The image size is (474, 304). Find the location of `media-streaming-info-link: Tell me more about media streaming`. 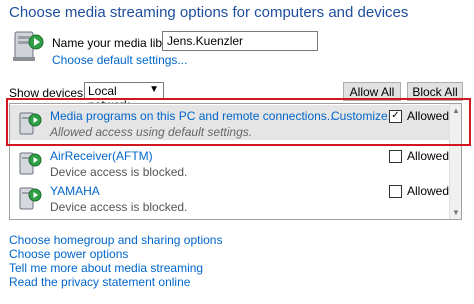

media-streaming-info-link: Tell me more about media streaming is located at coordinates (115, 268).